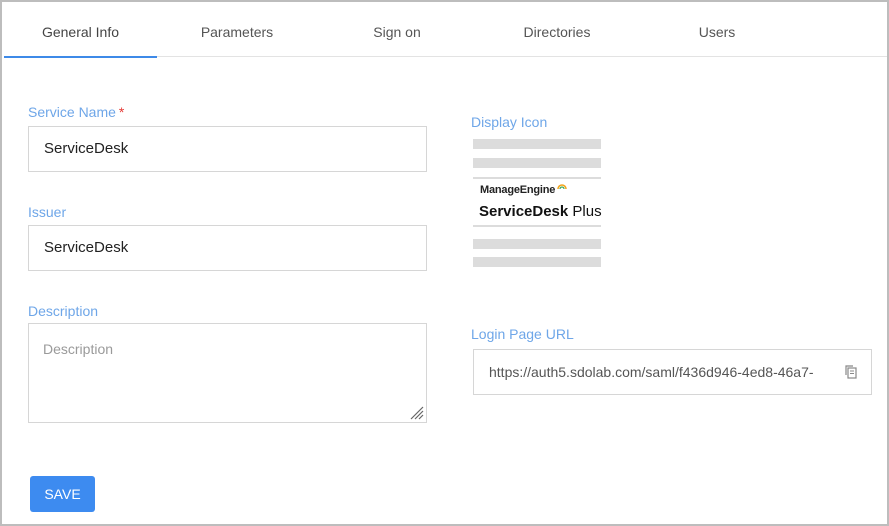  Describe the element at coordinates (717, 30) in the screenshot. I see `tab-users: Users` at that location.